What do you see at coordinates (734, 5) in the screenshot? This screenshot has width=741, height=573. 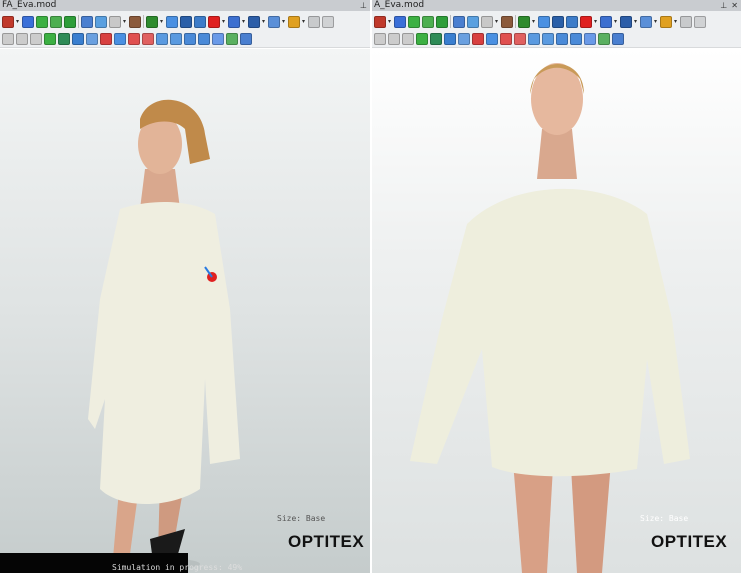 I see `close-icon: ✕` at bounding box center [734, 5].